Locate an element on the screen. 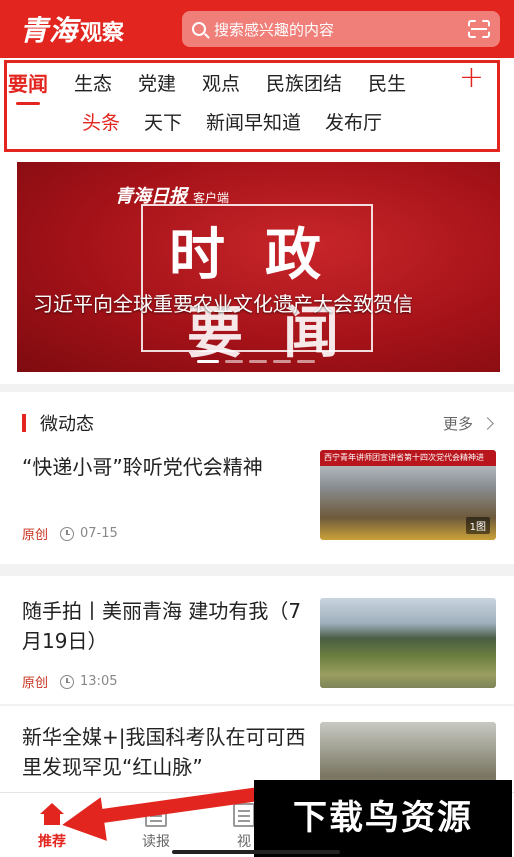 This screenshot has width=514, height=857. tab-minzutuanjie: 民族团结 is located at coordinates (304, 82).